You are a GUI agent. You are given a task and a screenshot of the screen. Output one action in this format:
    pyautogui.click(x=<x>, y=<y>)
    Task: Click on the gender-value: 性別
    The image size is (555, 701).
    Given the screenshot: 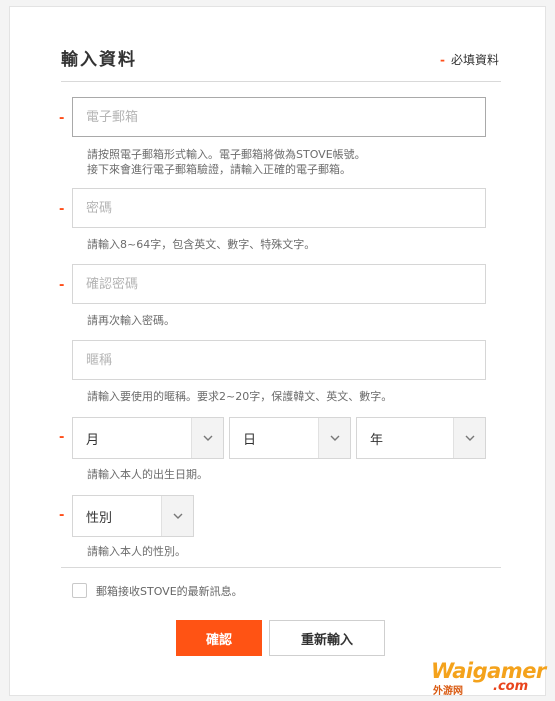 What is the action you would take?
    pyautogui.click(x=99, y=518)
    